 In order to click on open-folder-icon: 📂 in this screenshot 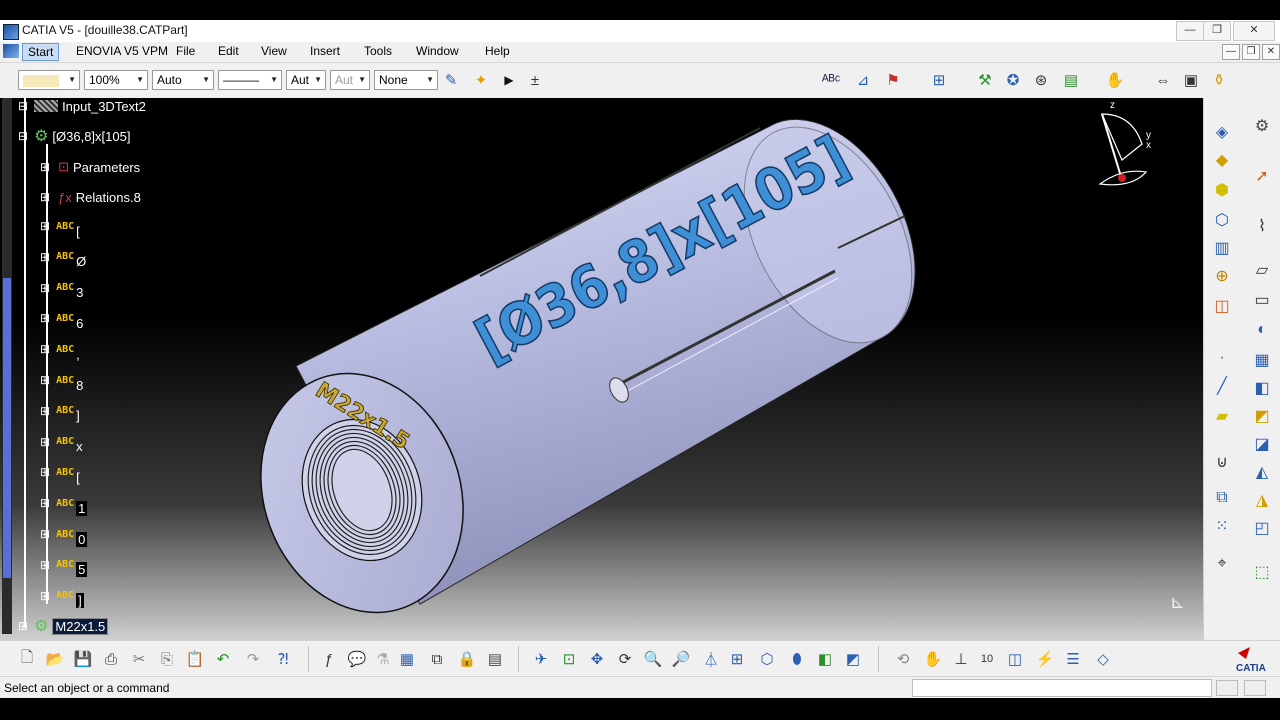, I will do `click(55, 659)`.